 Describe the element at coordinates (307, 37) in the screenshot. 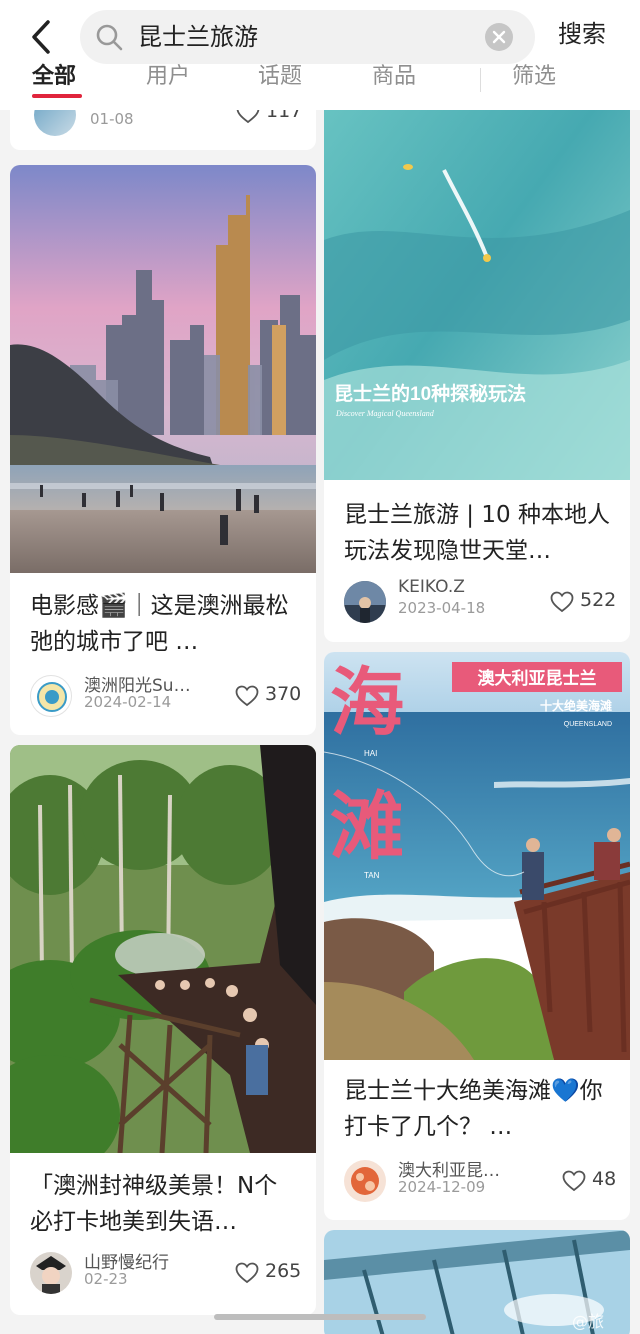

I see `search-bar: 昆士兰旅游` at that location.